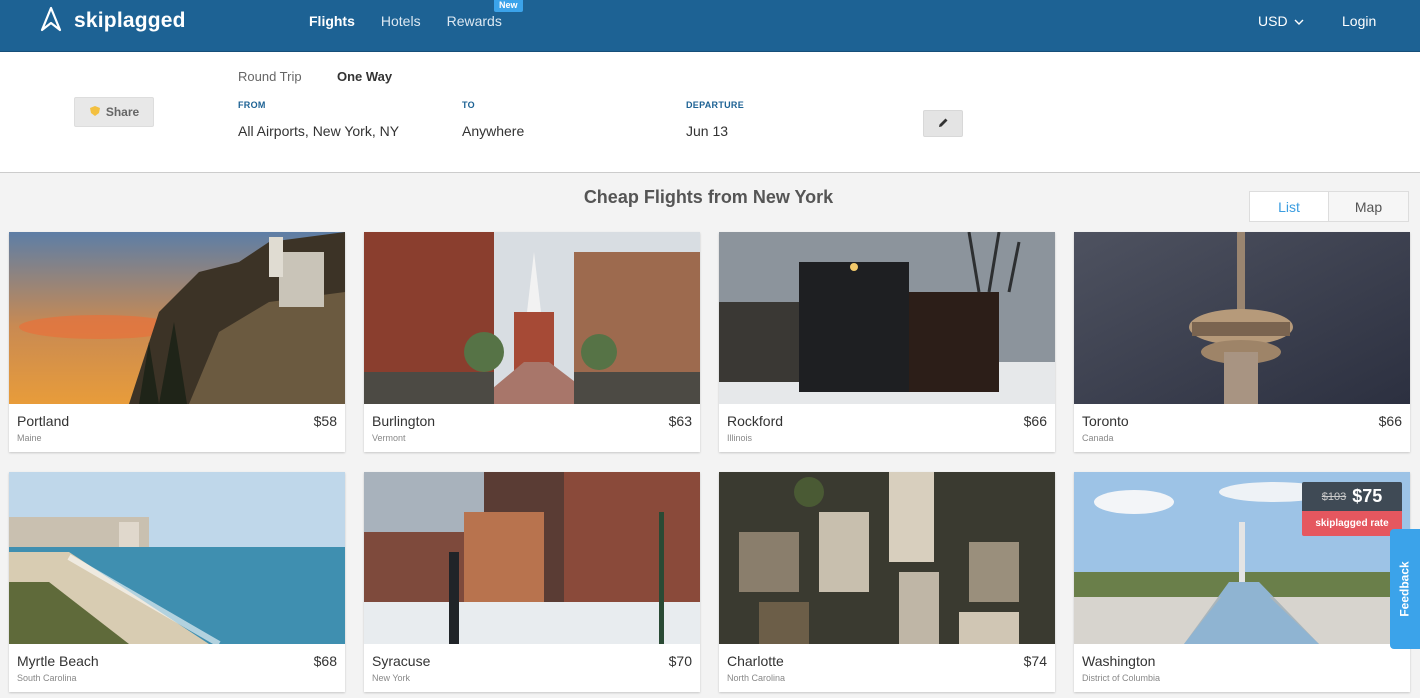 The height and width of the screenshot is (698, 1420). What do you see at coordinates (332, 21) in the screenshot?
I see `nav-flights: Flights` at bounding box center [332, 21].